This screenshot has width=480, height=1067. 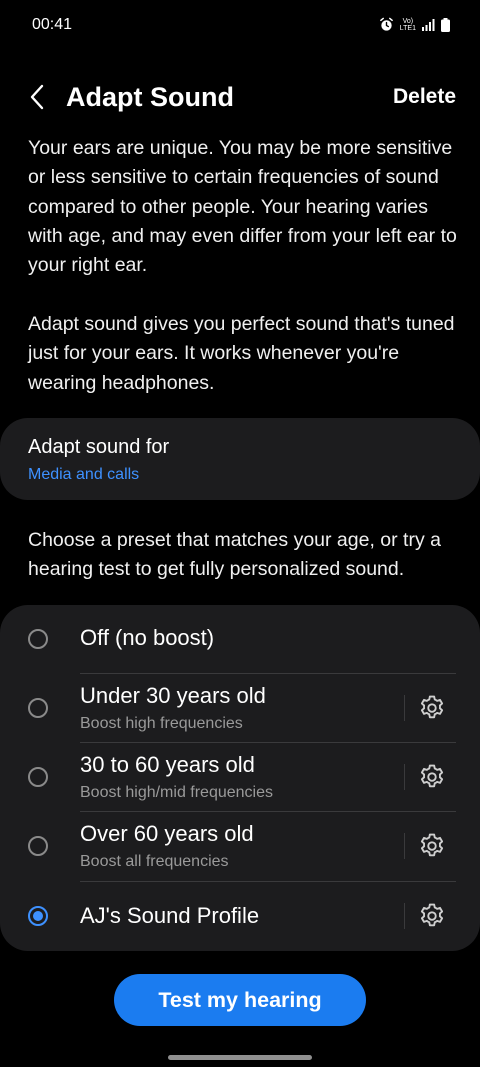 What do you see at coordinates (240, 26) in the screenshot?
I see `status-bar: 00:41 Vo) LTE1` at bounding box center [240, 26].